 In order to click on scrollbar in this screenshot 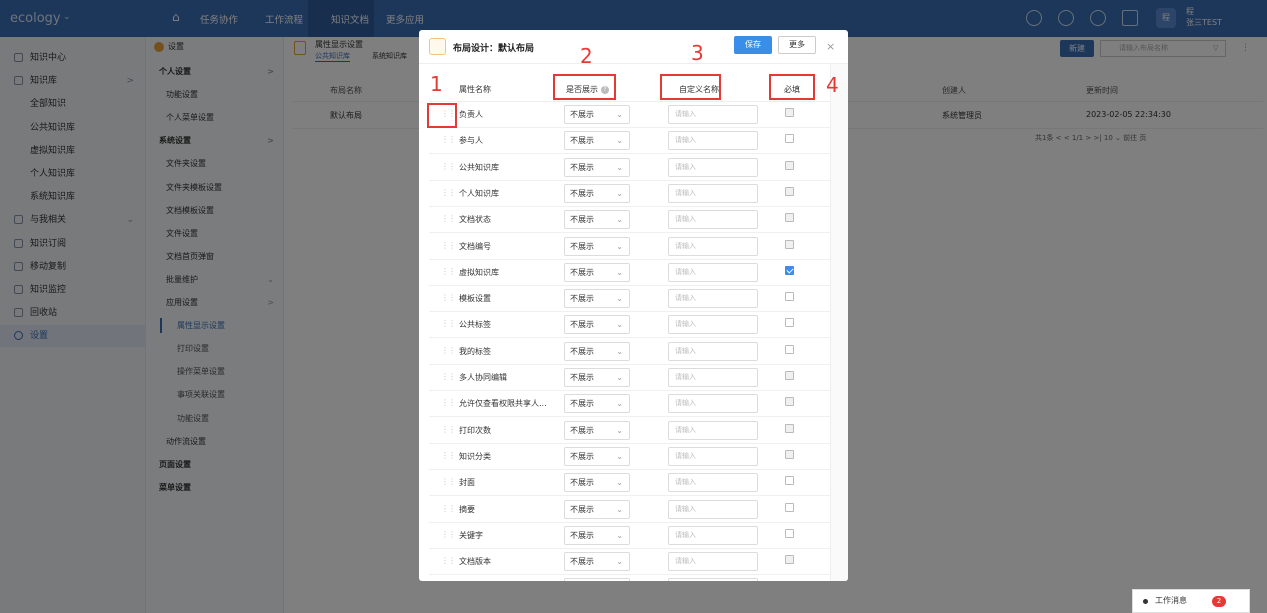, I will do `click(839, 322)`.